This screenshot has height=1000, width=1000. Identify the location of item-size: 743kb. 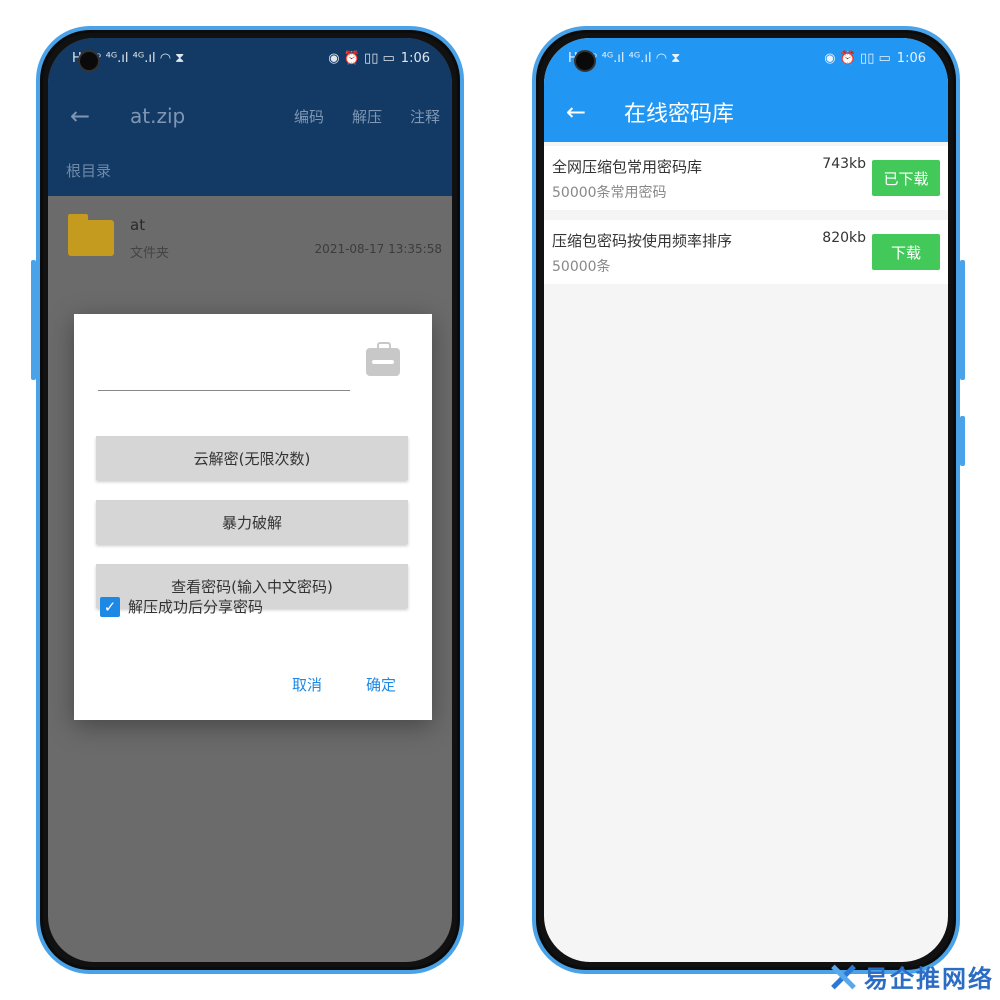
(844, 164).